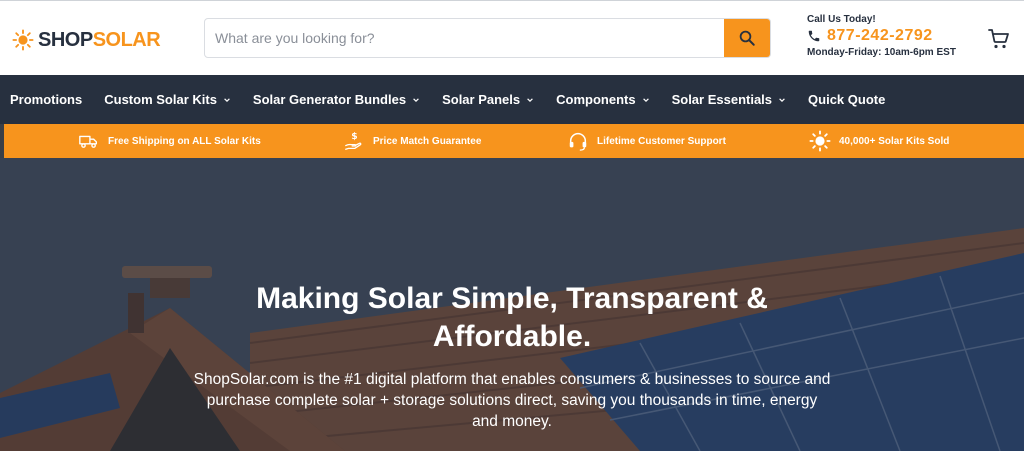 This screenshot has width=1024, height=451. I want to click on cart-icon, so click(998, 39).